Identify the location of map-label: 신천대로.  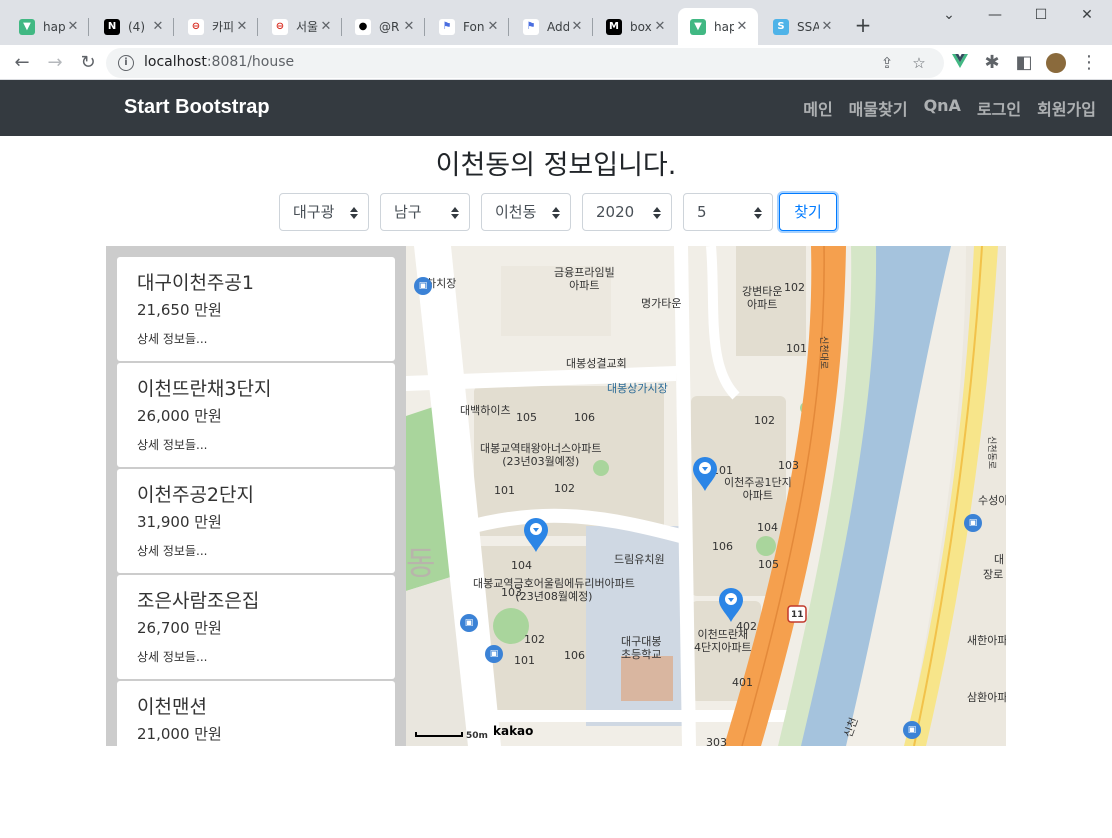
(823, 352).